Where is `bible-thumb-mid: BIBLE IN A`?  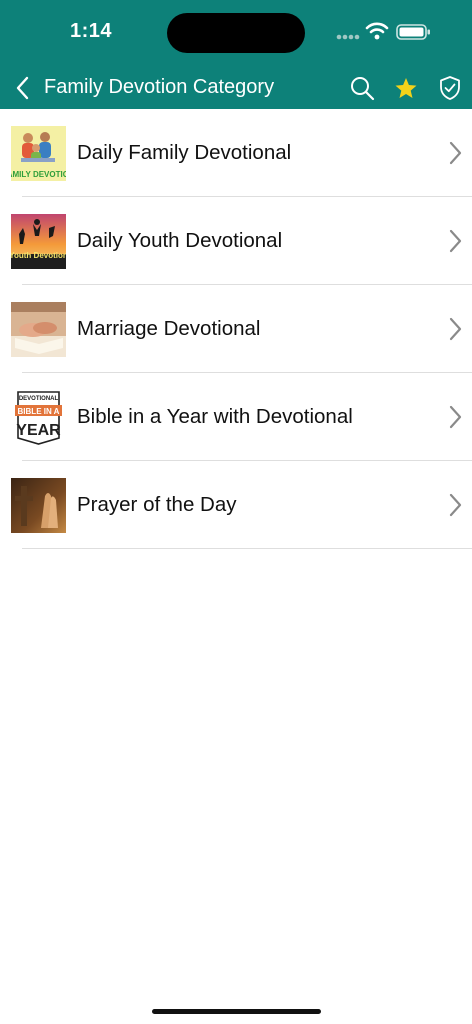 bible-thumb-mid: BIBLE IN A is located at coordinates (39, 411).